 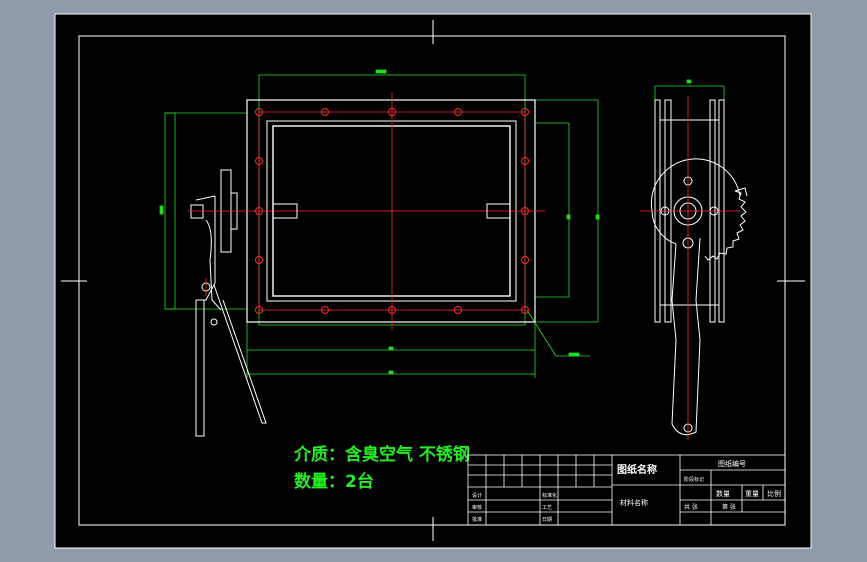 What do you see at coordinates (729, 507) in the screenshot?
I see `sheet-number: 第 张` at bounding box center [729, 507].